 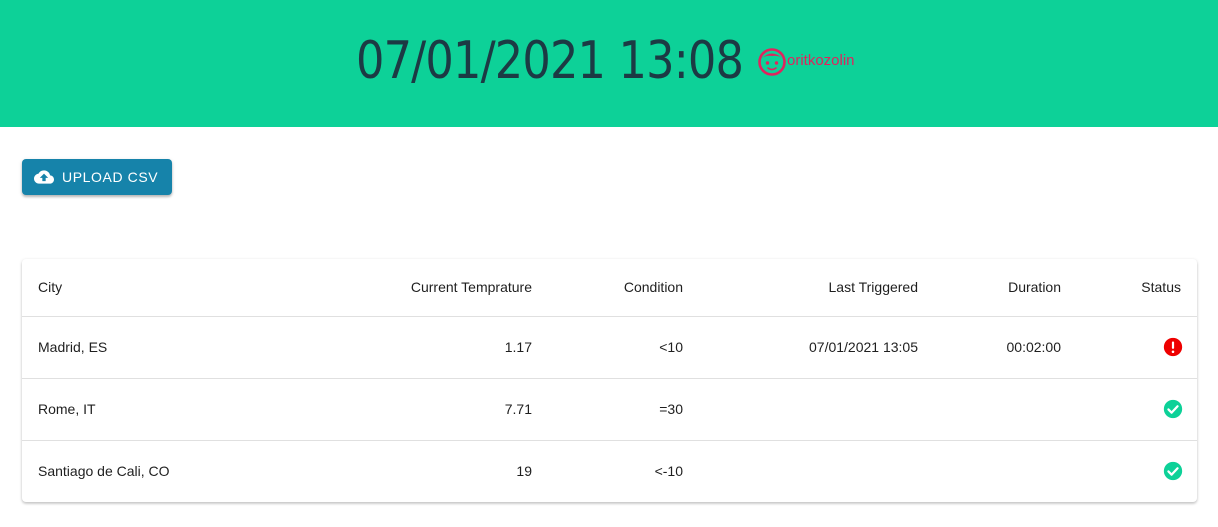 I want to click on cloud-upload-icon, so click(x=44, y=177).